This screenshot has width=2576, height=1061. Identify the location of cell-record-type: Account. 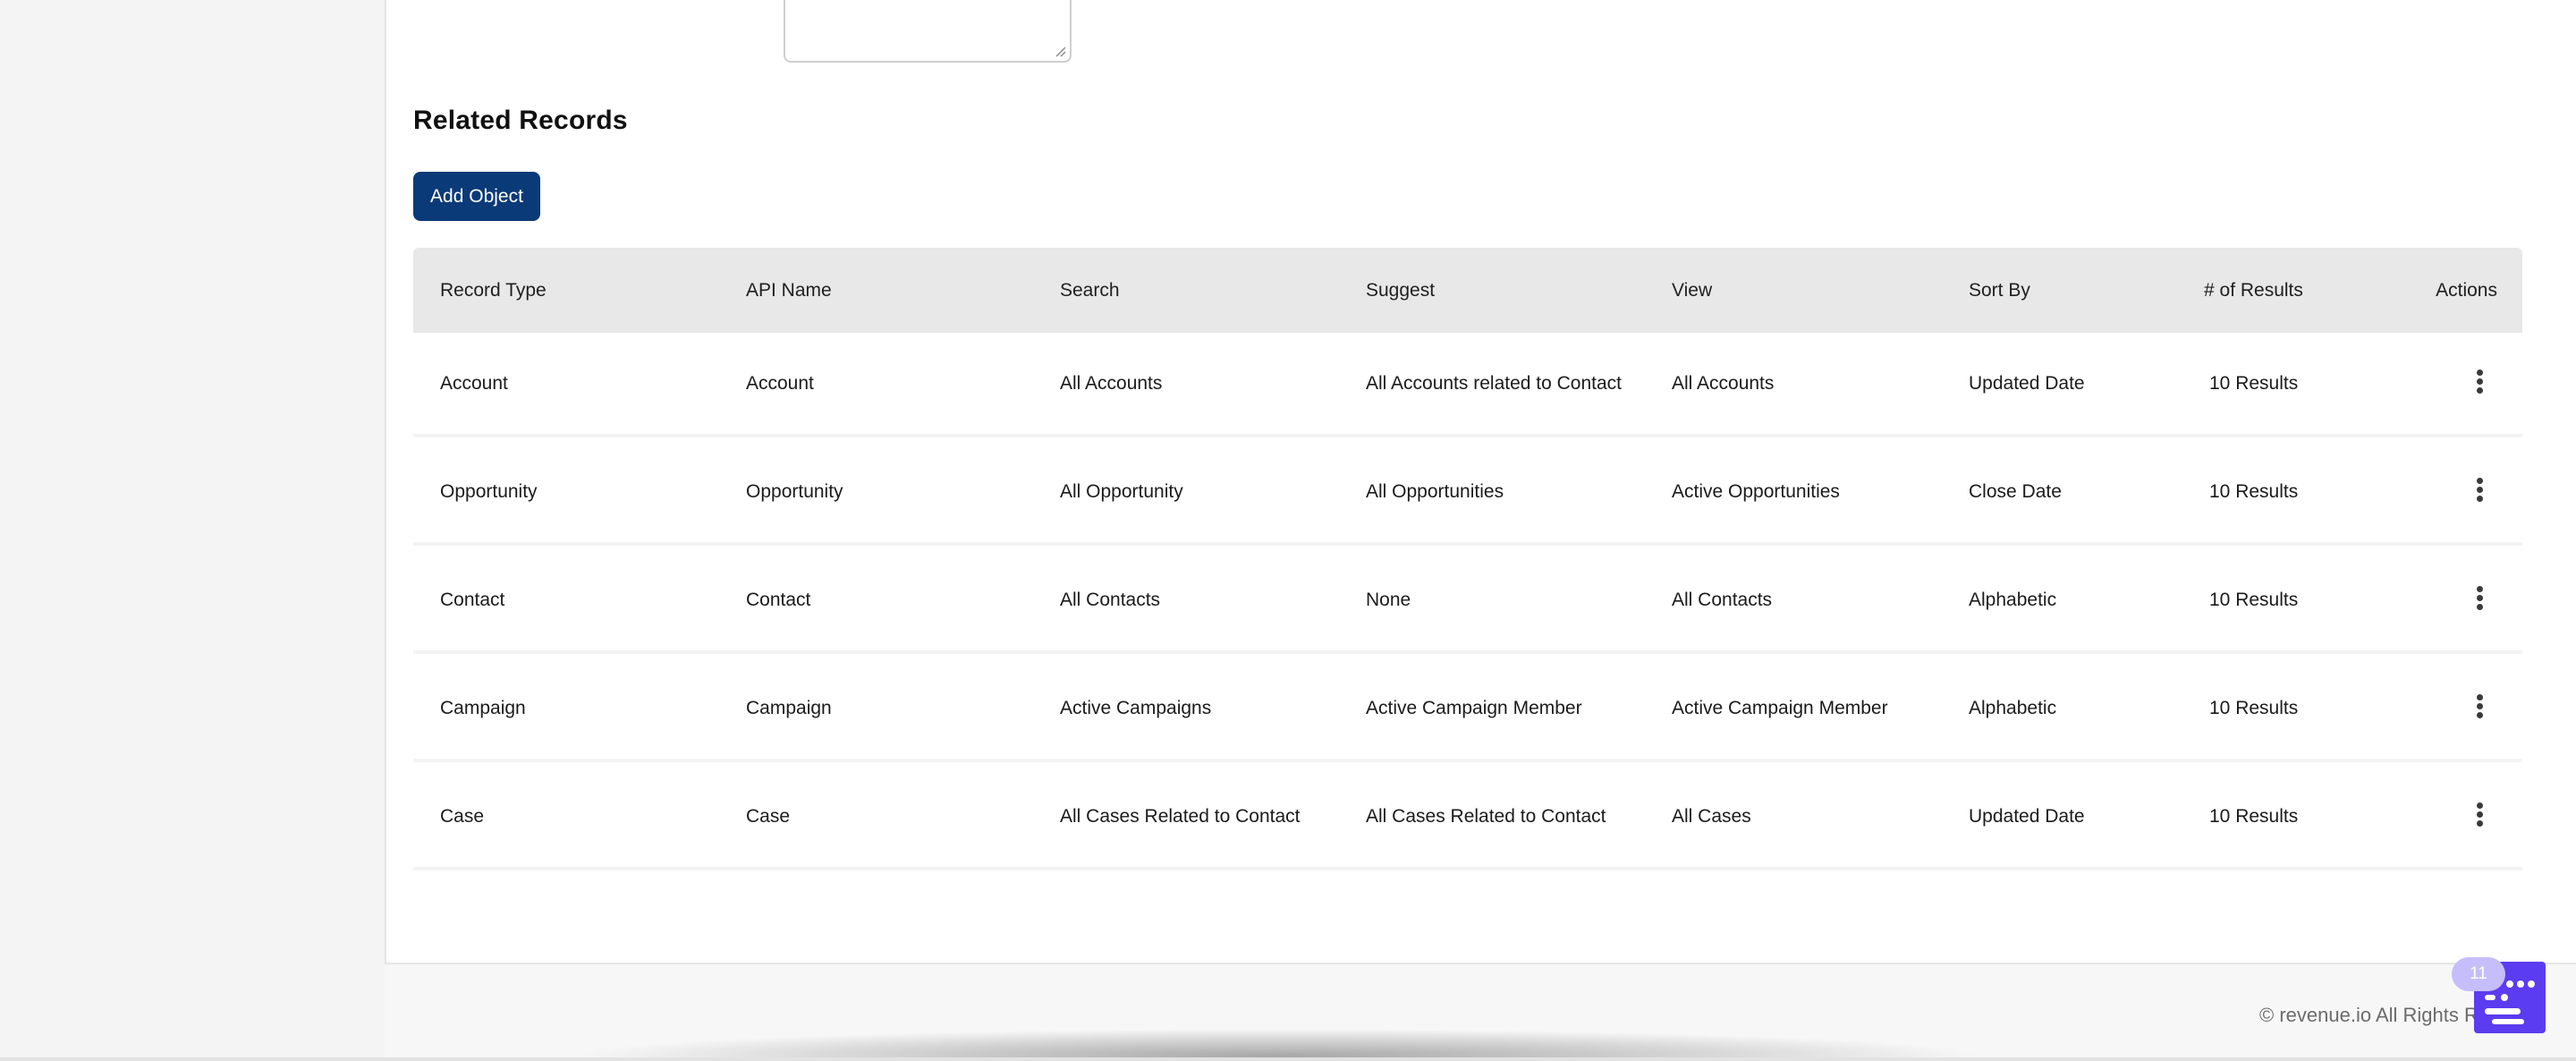
(474, 383).